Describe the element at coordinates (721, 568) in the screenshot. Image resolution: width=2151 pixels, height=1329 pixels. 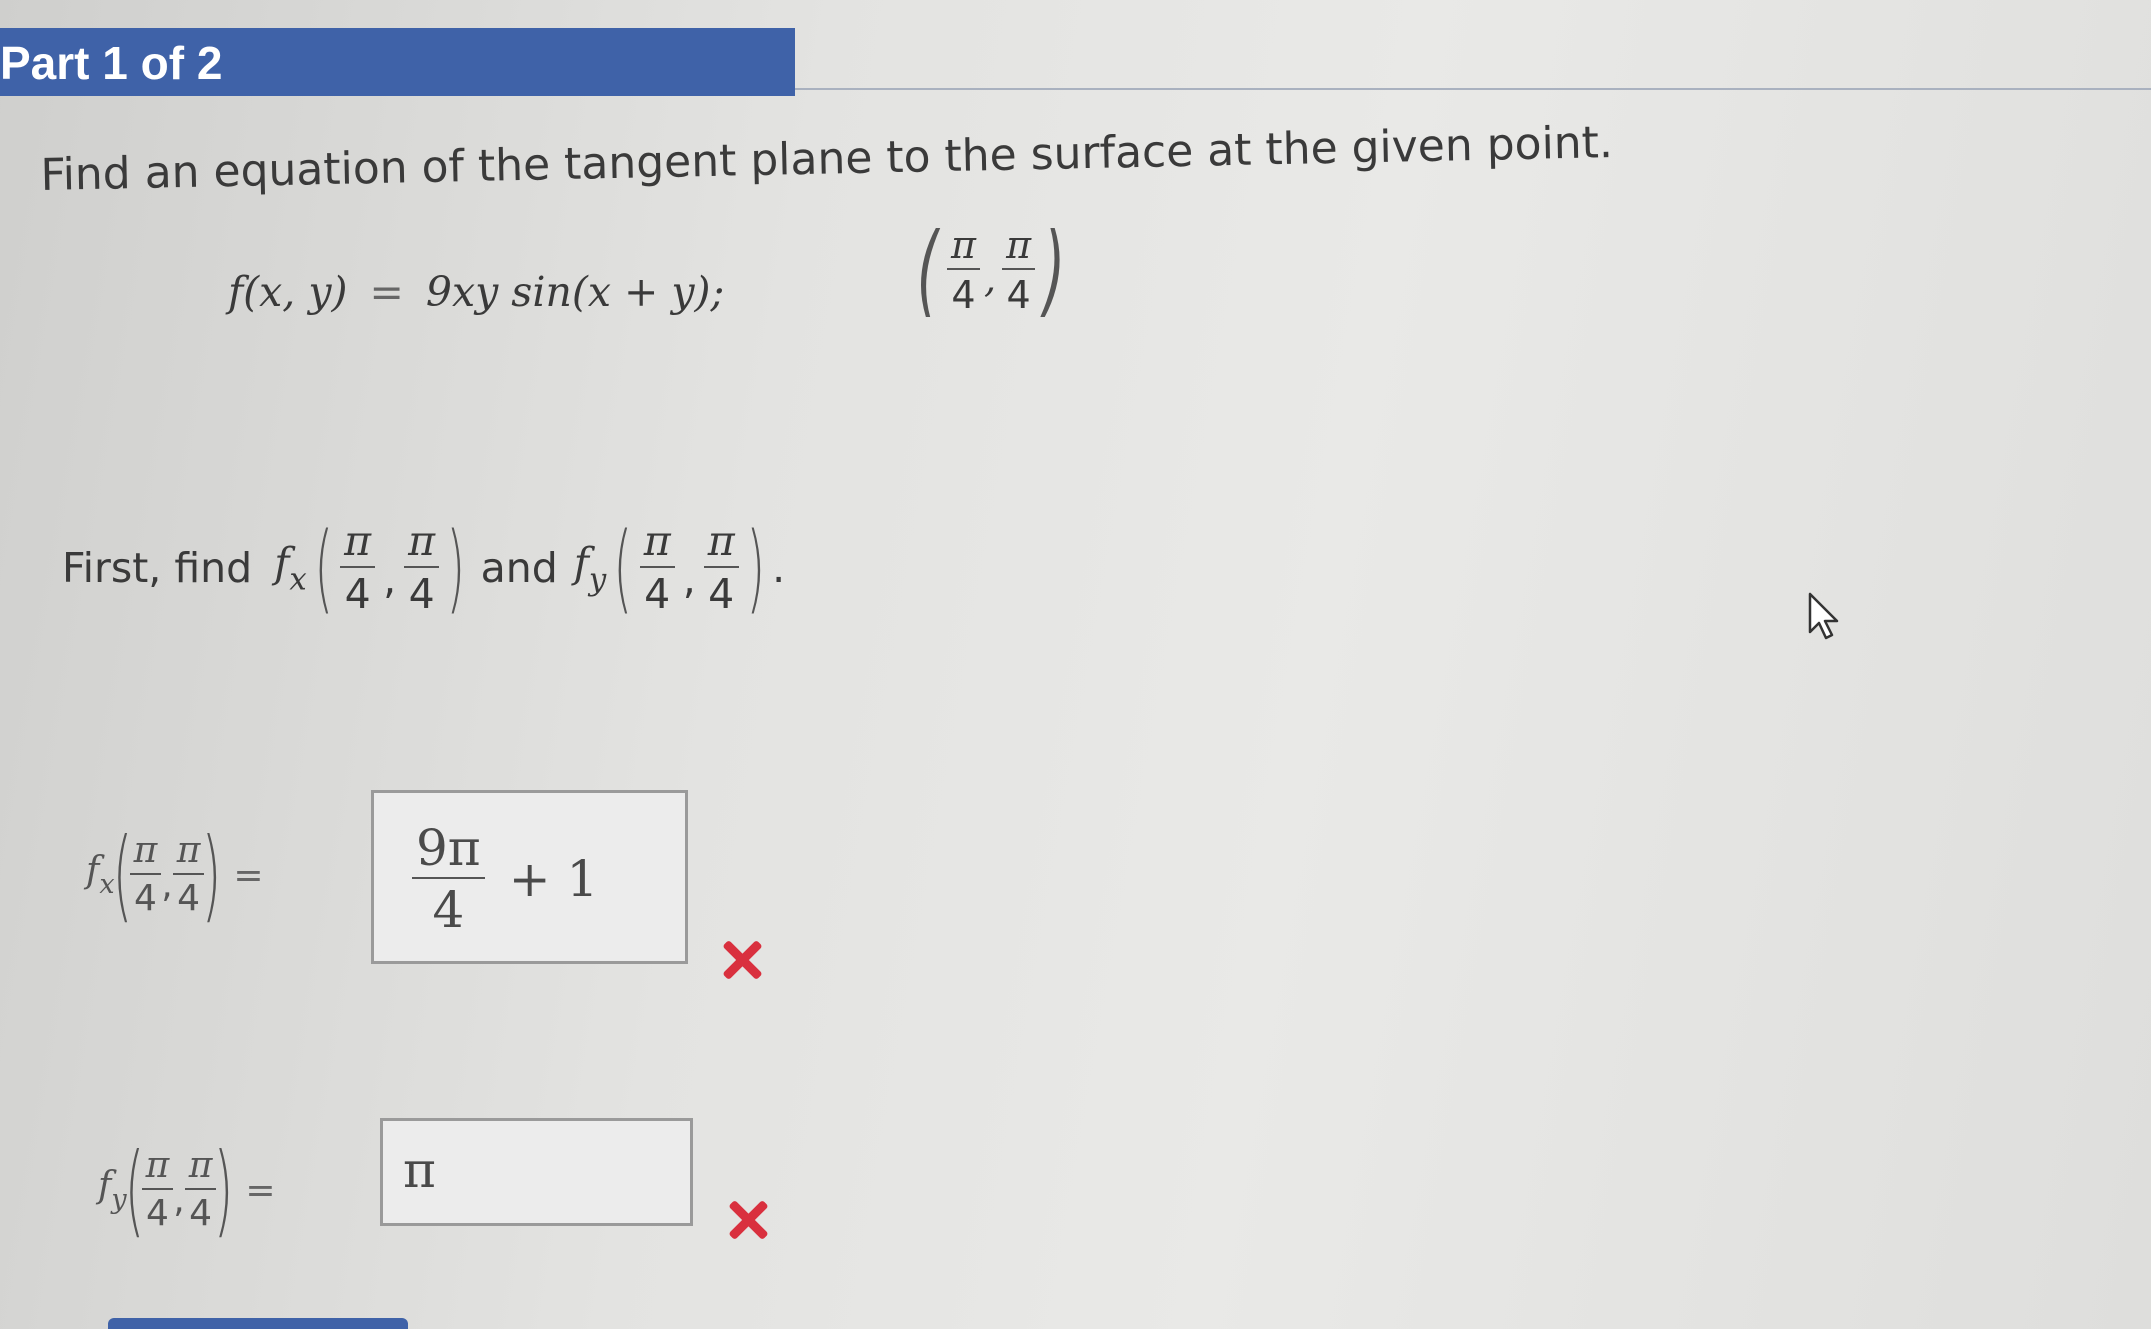
I see `fy-arg-2: π4` at that location.